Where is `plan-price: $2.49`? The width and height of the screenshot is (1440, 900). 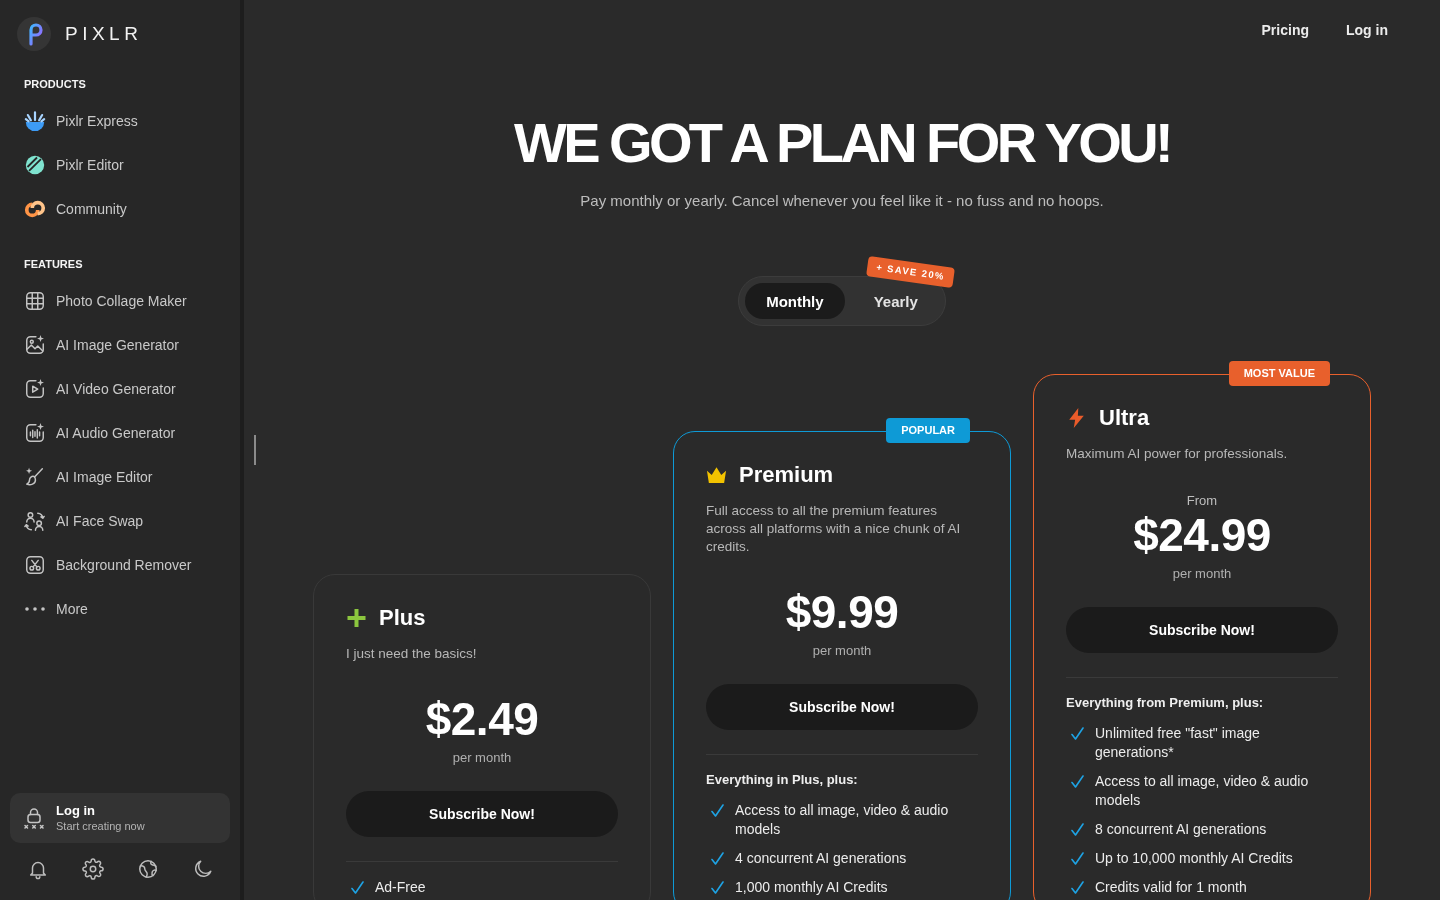 plan-price: $2.49 is located at coordinates (482, 719).